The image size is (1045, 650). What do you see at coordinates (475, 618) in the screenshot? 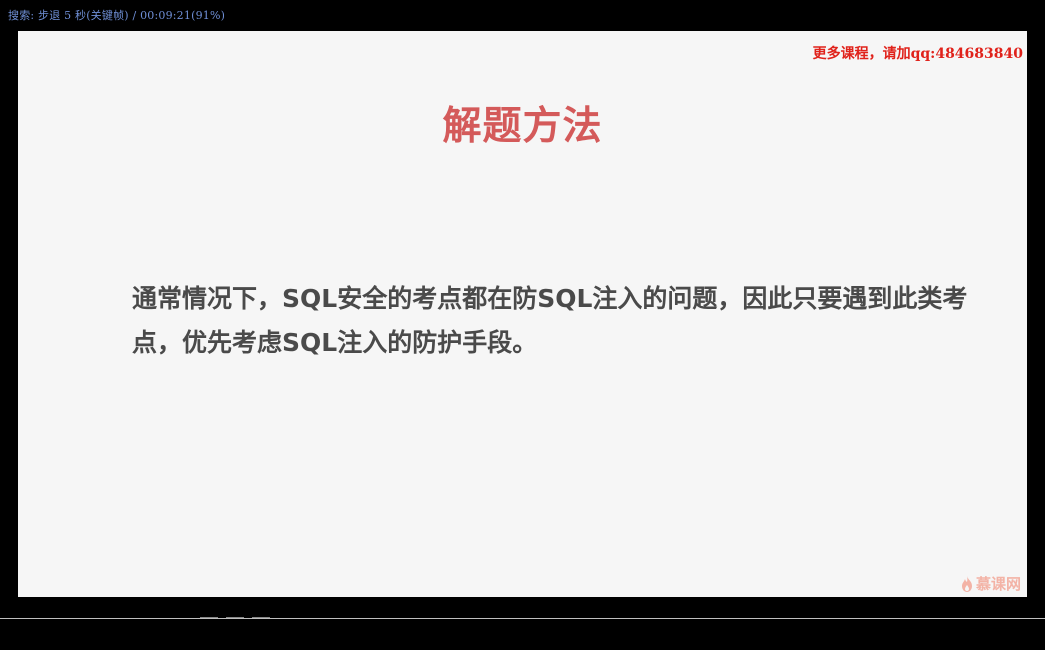
I see `seek-bar-progress` at bounding box center [475, 618].